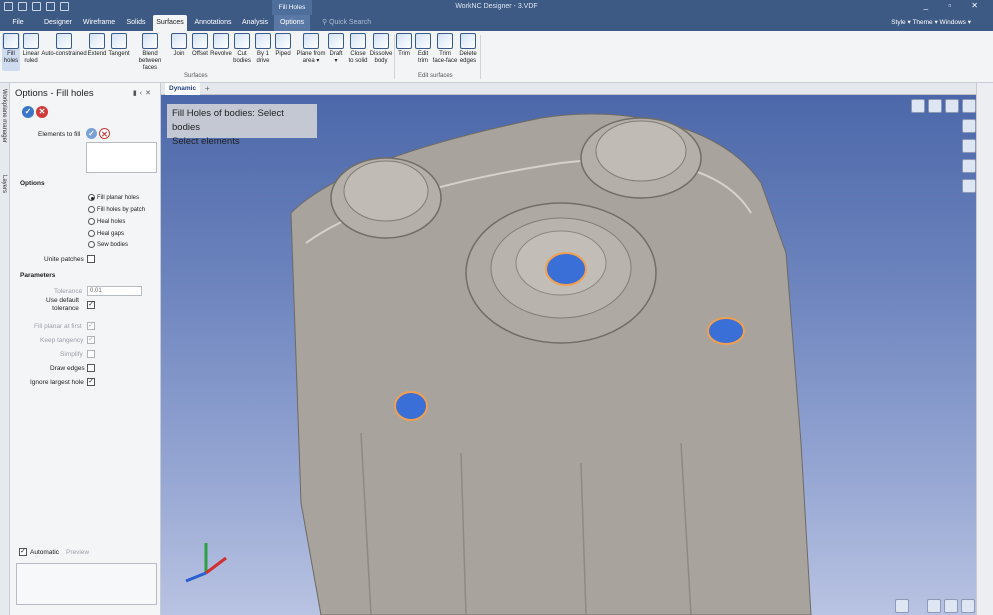 The width and height of the screenshot is (993, 615). What do you see at coordinates (969, 126) in the screenshot?
I see `view-tool-1-icon` at bounding box center [969, 126].